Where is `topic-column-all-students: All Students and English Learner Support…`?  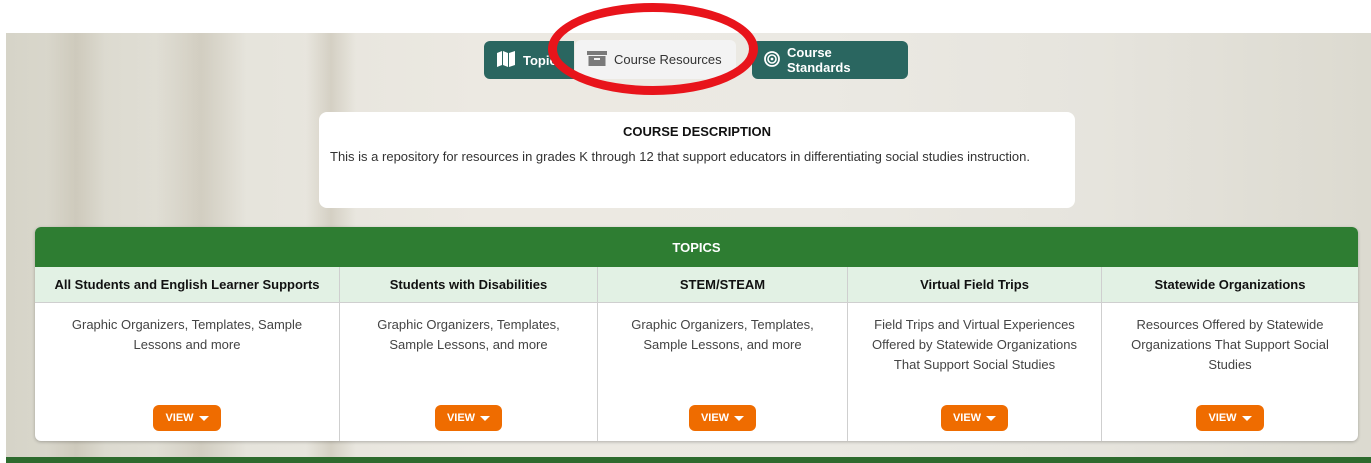
topic-column-all-students: All Students and English Learner Support… is located at coordinates (187, 354).